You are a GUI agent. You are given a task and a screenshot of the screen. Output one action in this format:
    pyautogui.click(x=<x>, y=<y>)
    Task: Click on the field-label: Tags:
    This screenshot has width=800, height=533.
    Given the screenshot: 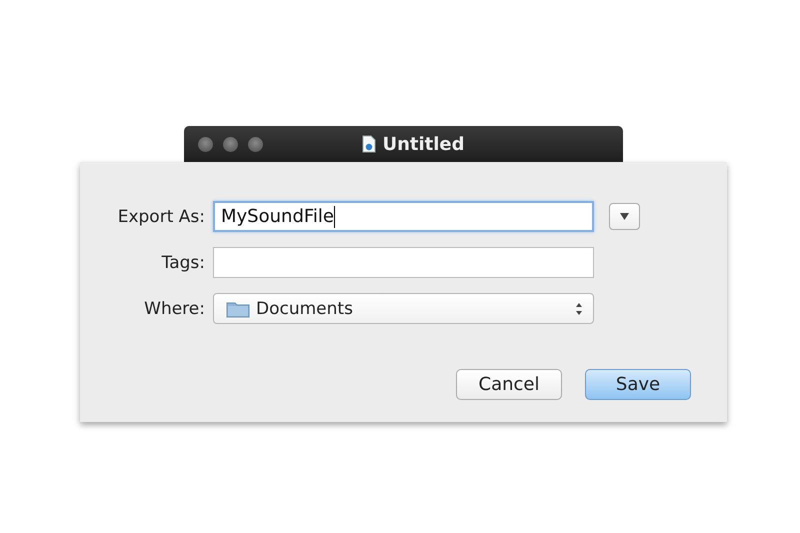 What is the action you would take?
    pyautogui.click(x=182, y=262)
    